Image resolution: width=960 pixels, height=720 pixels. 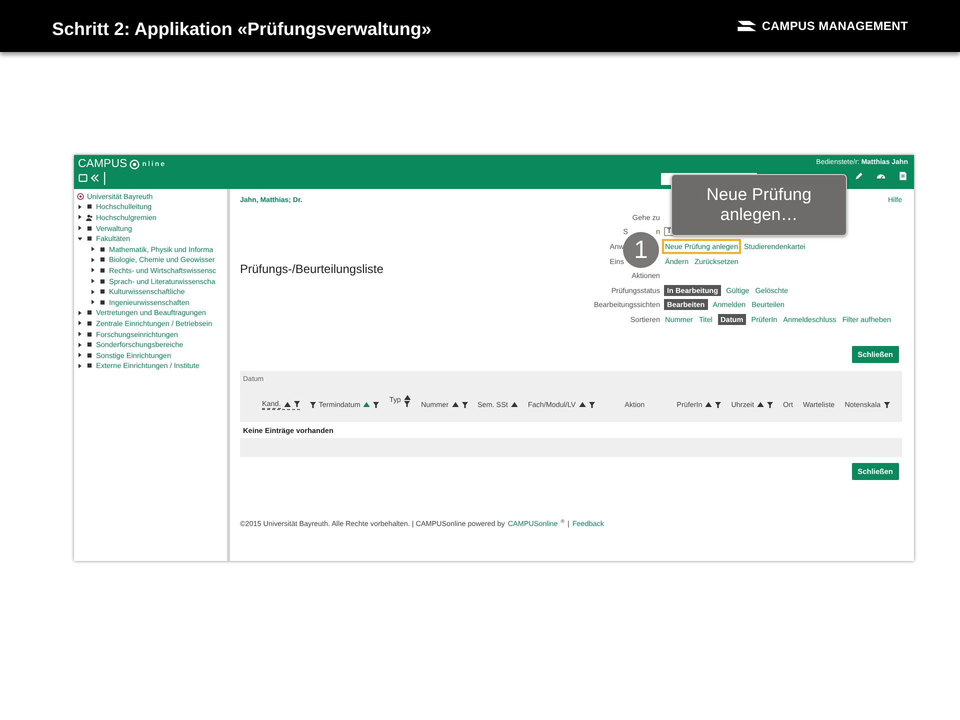 What do you see at coordinates (242, 29) in the screenshot?
I see `slide-title: Schritt 2: Applikation «Prüfungsverwaltung»` at bounding box center [242, 29].